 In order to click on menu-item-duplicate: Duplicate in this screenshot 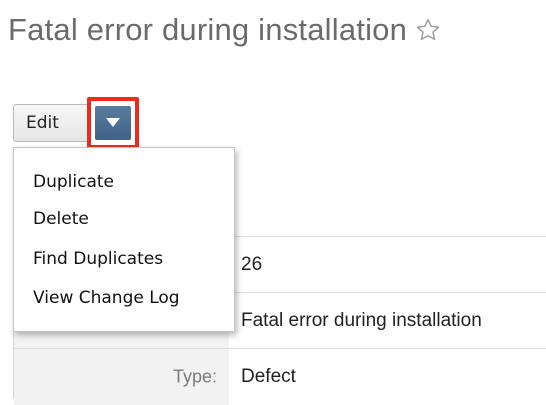, I will do `click(73, 182)`.